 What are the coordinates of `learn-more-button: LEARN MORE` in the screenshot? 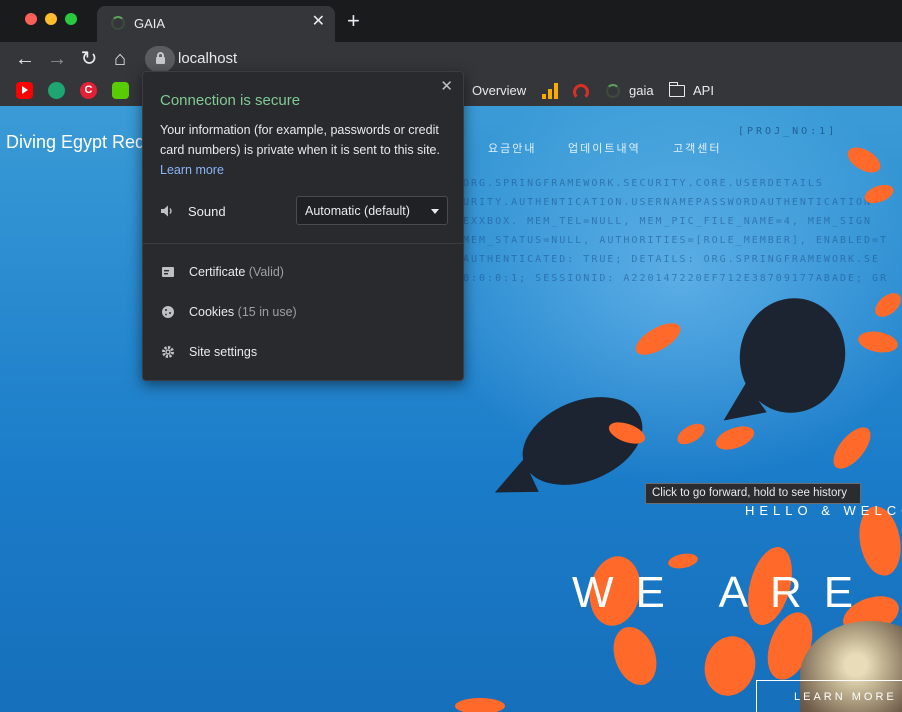 It's located at (829, 696).